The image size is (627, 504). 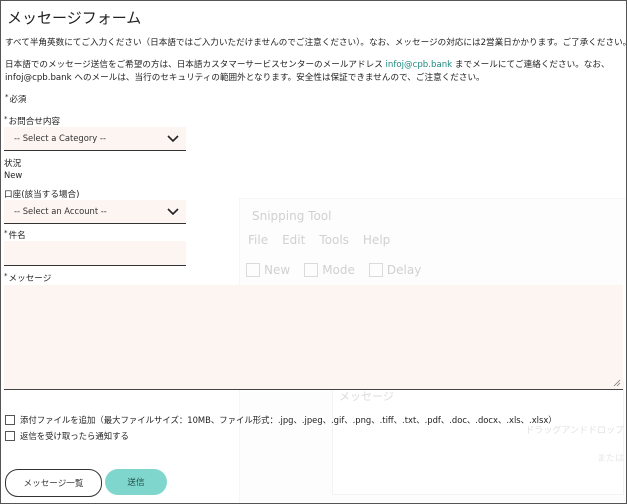 I want to click on message-label: *メッセージ, so click(x=28, y=278).